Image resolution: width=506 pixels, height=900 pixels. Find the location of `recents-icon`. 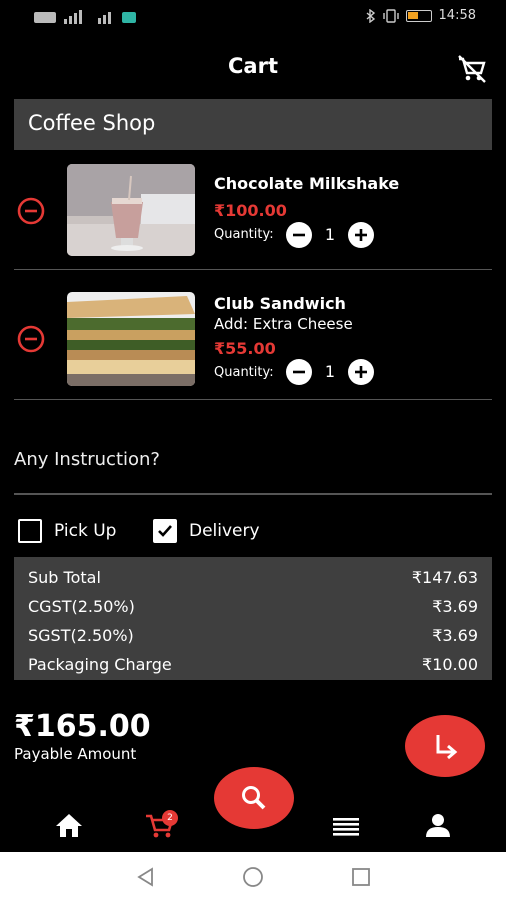

recents-icon is located at coordinates (361, 877).